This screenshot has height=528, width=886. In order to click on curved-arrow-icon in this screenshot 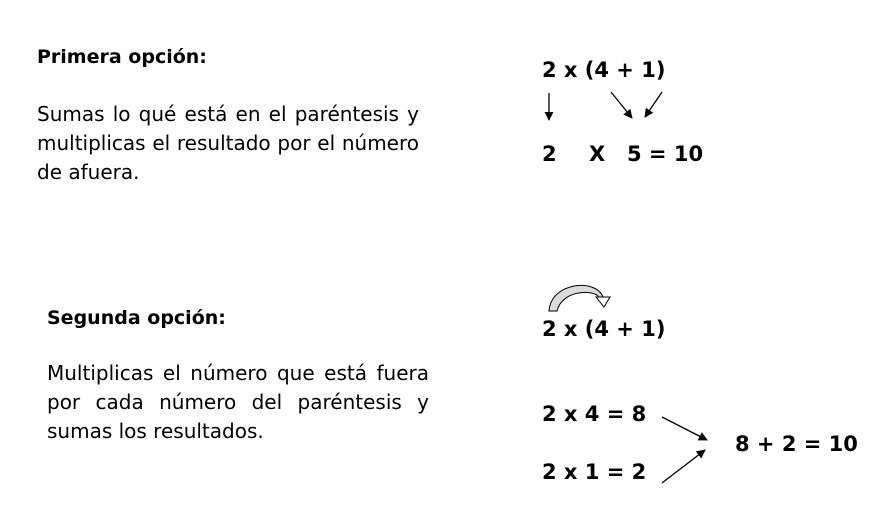, I will do `click(576, 298)`.